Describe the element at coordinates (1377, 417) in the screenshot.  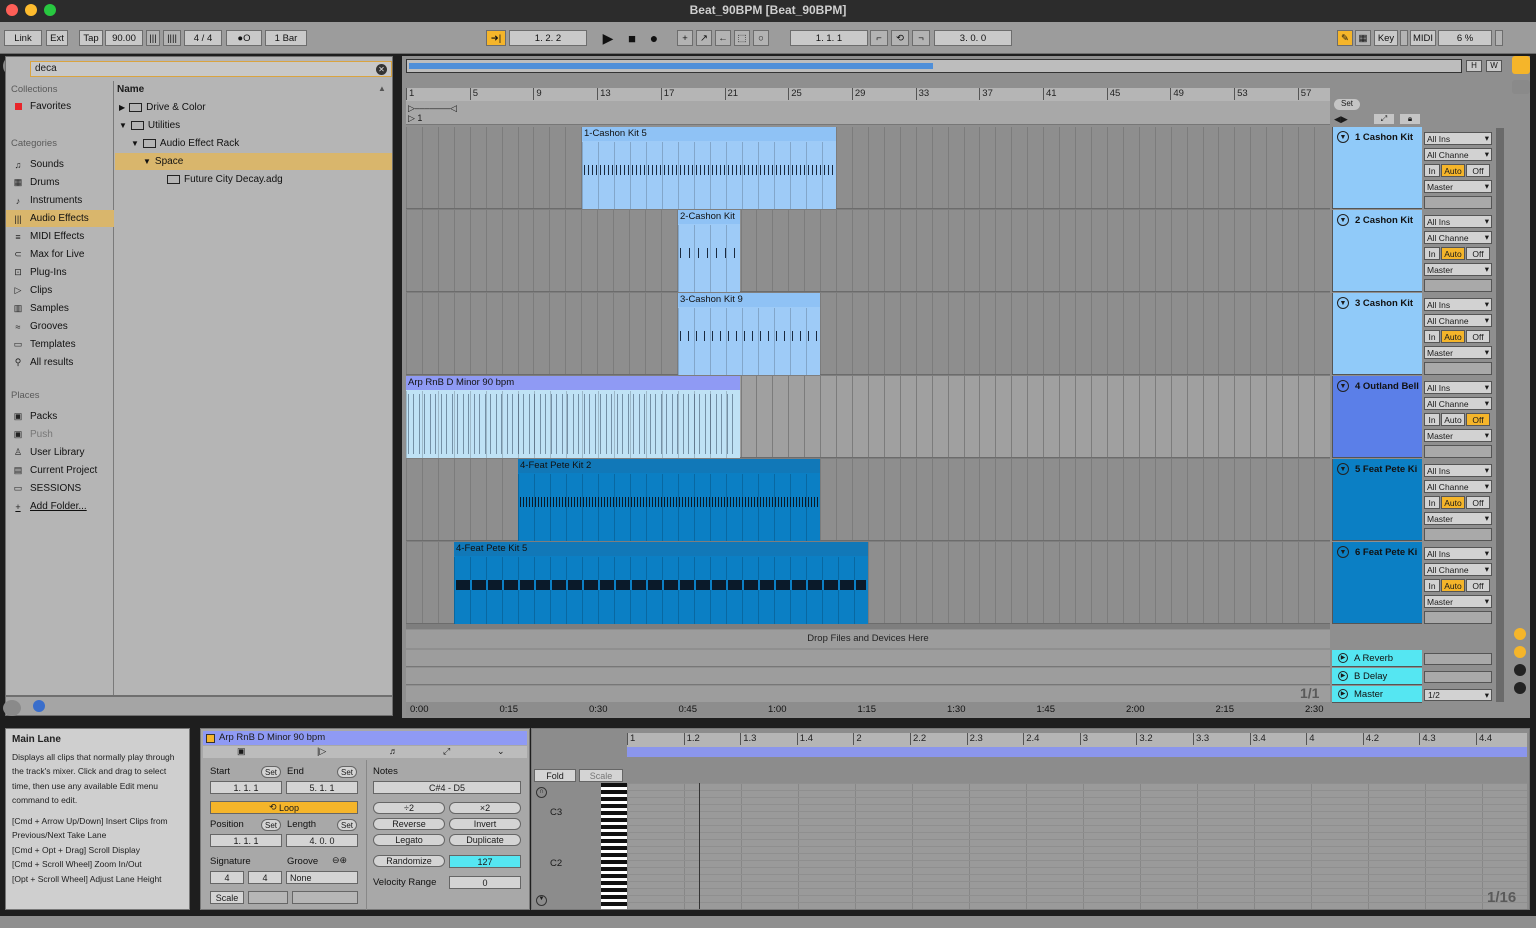
I see `track-header: ▼ 4 Outland Bell` at that location.